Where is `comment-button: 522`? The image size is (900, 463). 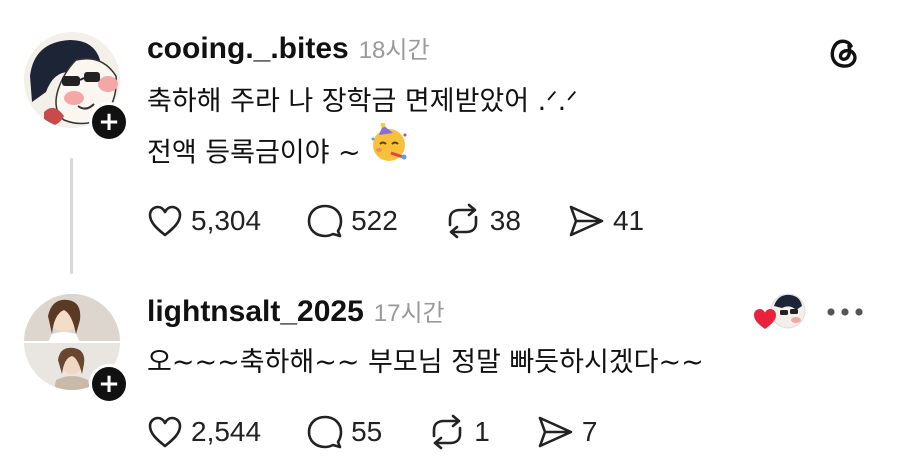
comment-button: 522 is located at coordinates (352, 221).